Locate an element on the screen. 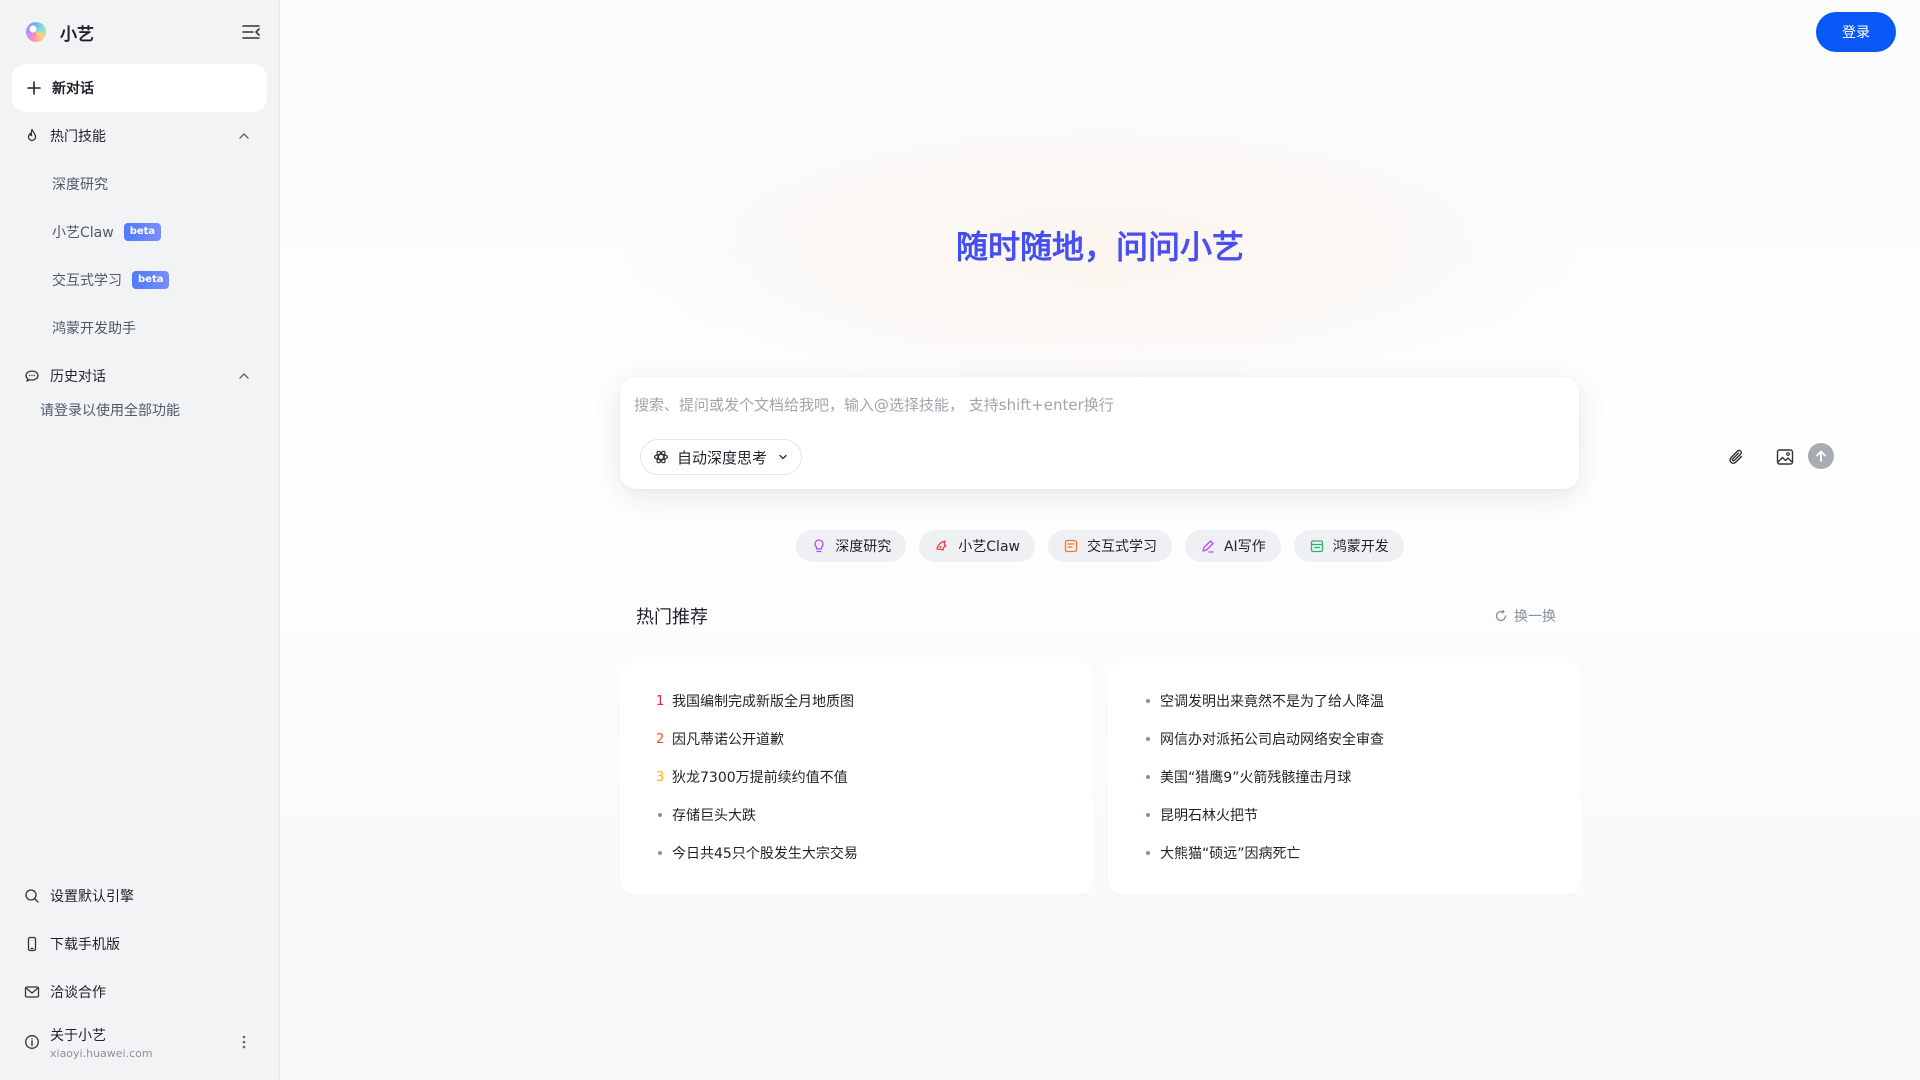 The image size is (1920, 1080). sidebar-item-xiaoyi-claw: 小艺Claw beta is located at coordinates (139, 232).